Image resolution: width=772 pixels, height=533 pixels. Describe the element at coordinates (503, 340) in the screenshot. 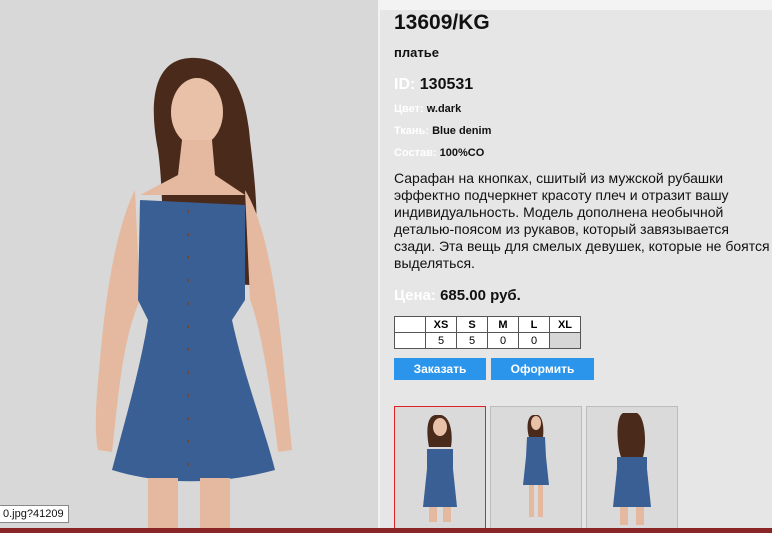

I see `qty-m: 0` at that location.